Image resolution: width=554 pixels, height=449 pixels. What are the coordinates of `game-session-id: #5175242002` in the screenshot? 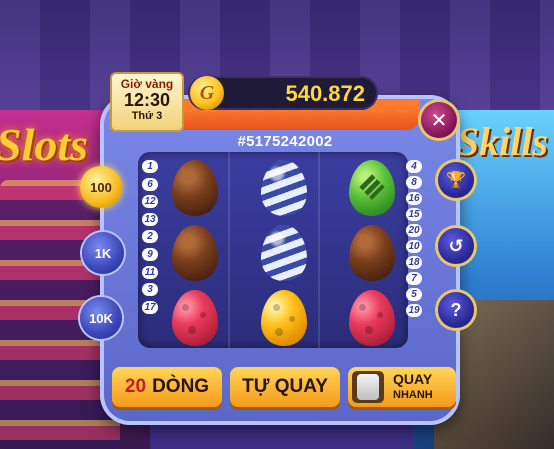 It's located at (285, 141).